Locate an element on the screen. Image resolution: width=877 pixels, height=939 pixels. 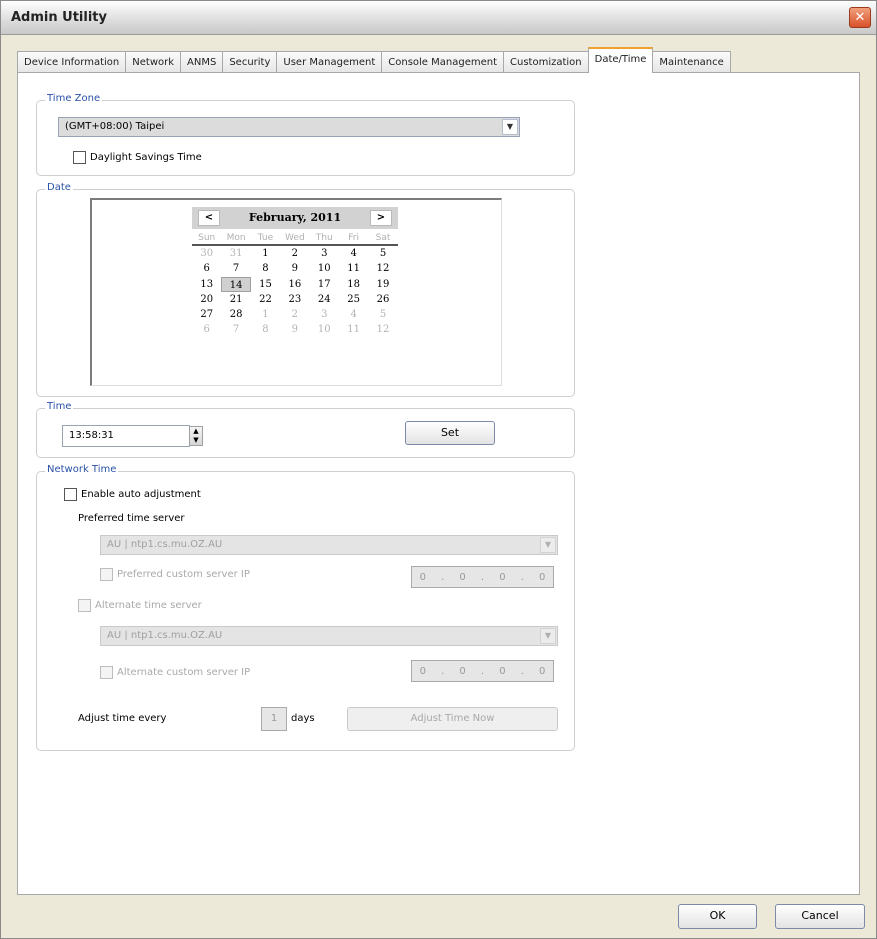
calendar-day: 13 is located at coordinates (206, 284).